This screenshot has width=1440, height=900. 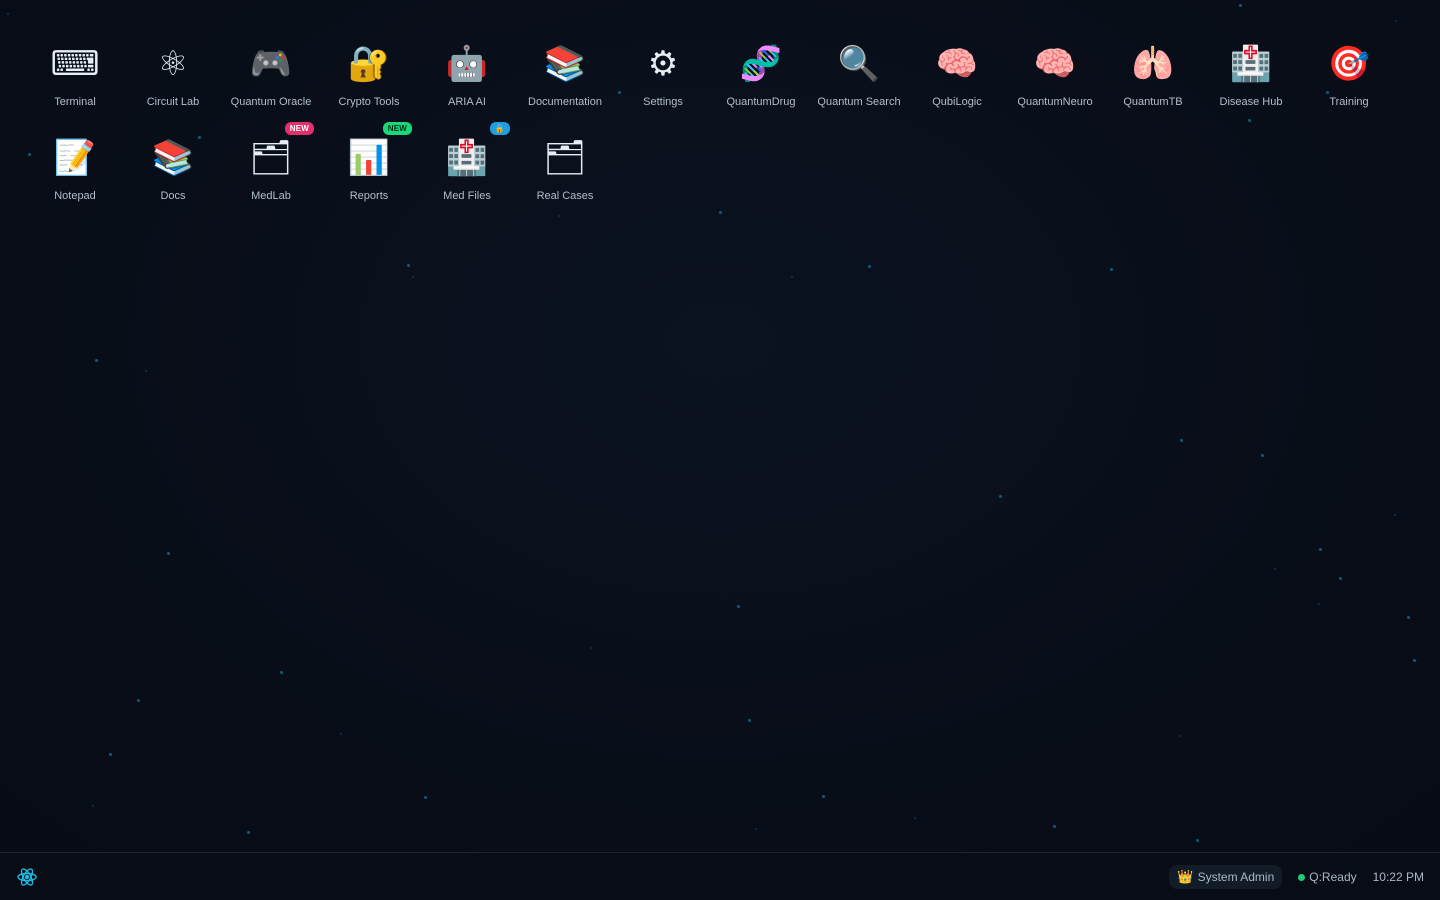 I want to click on app-label: ARIA AI, so click(x=467, y=102).